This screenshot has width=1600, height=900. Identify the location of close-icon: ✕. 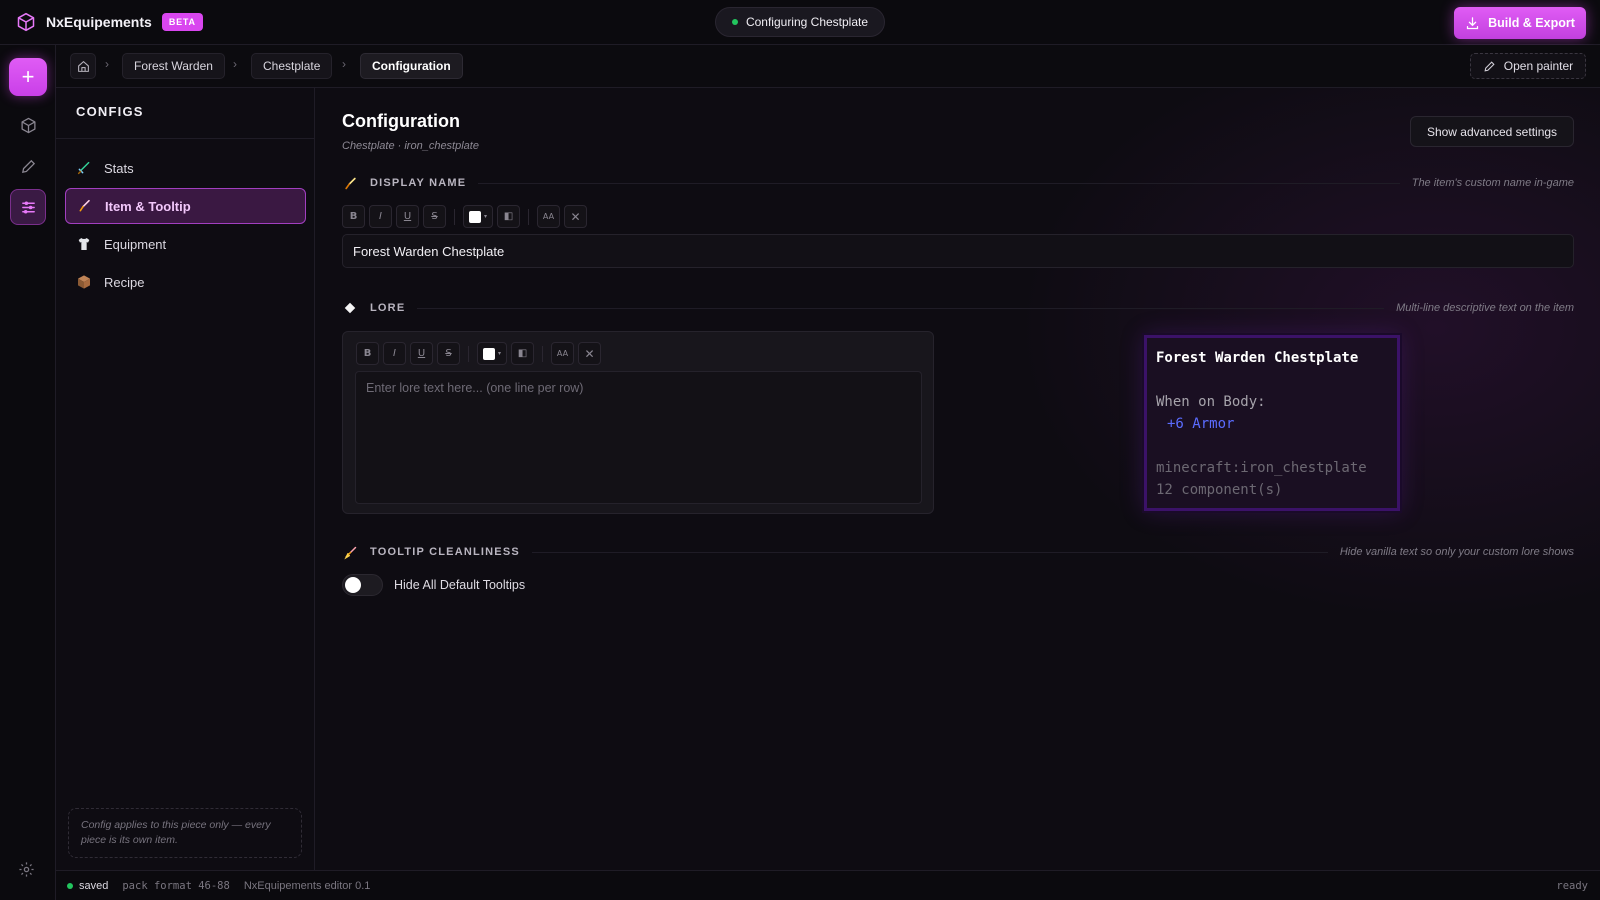
(589, 353).